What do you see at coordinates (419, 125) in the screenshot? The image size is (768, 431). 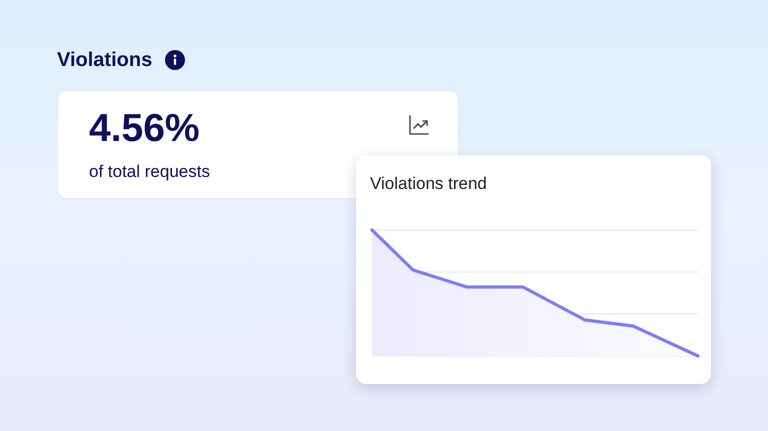 I see `line-chart-icon` at bounding box center [419, 125].